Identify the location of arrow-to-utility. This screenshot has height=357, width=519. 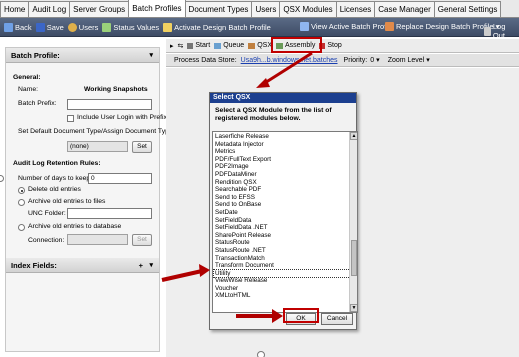
(182, 275).